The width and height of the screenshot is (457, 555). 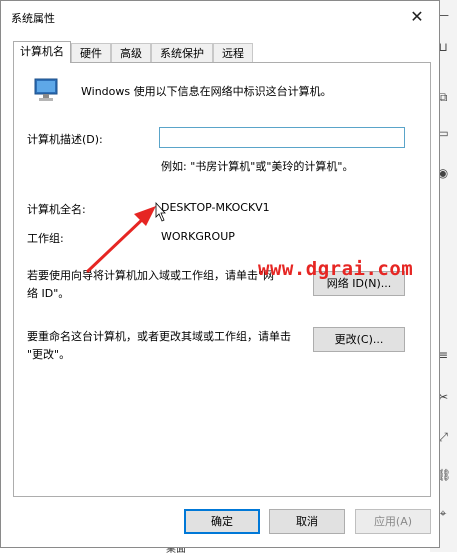 I want to click on computer-description-input, so click(x=282, y=137).